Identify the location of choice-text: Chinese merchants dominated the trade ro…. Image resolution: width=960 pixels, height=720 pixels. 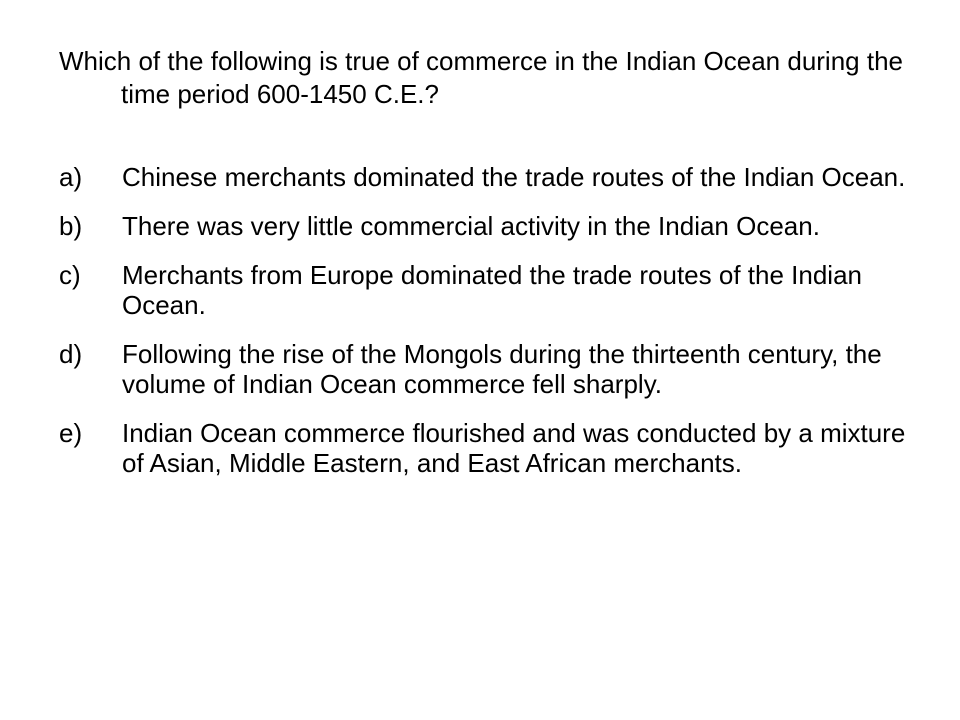
(514, 177).